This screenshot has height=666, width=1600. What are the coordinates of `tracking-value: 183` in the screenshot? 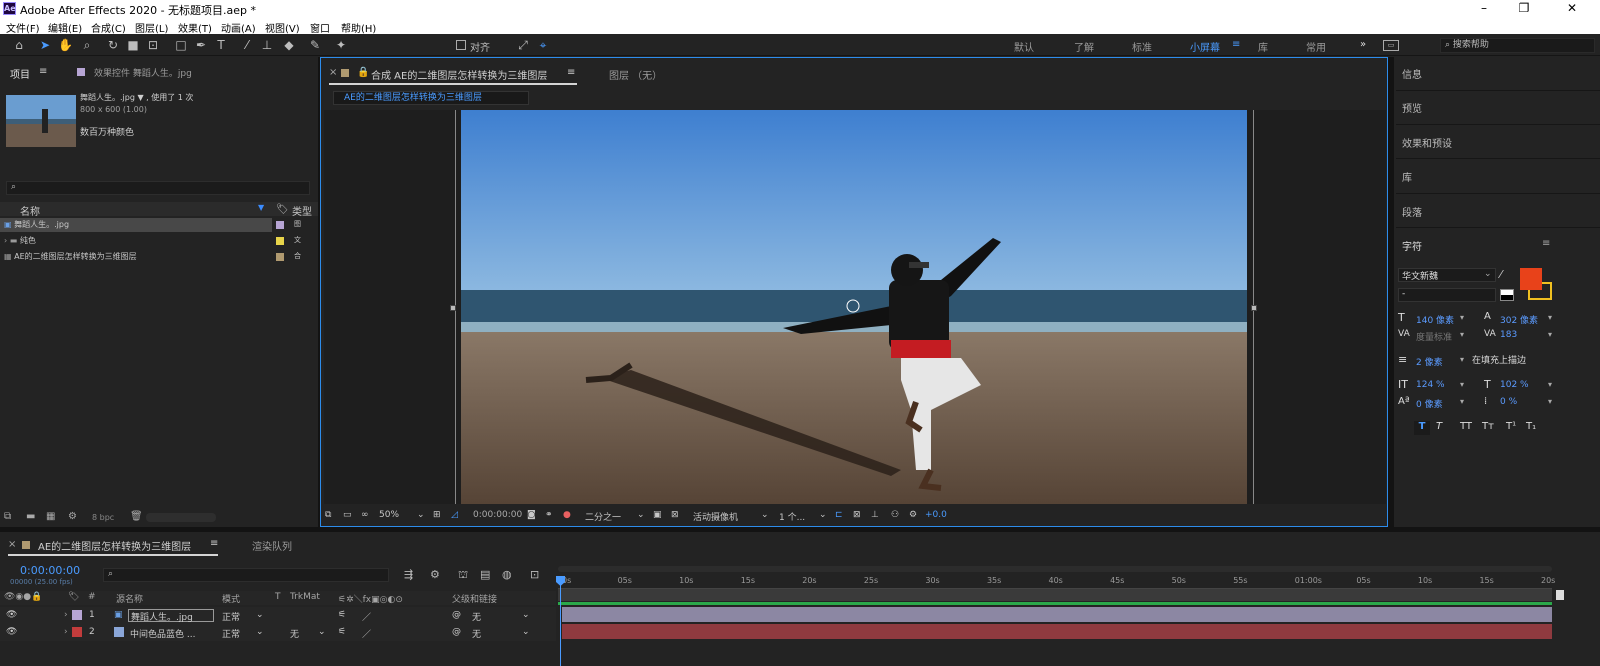 It's located at (1508, 335).